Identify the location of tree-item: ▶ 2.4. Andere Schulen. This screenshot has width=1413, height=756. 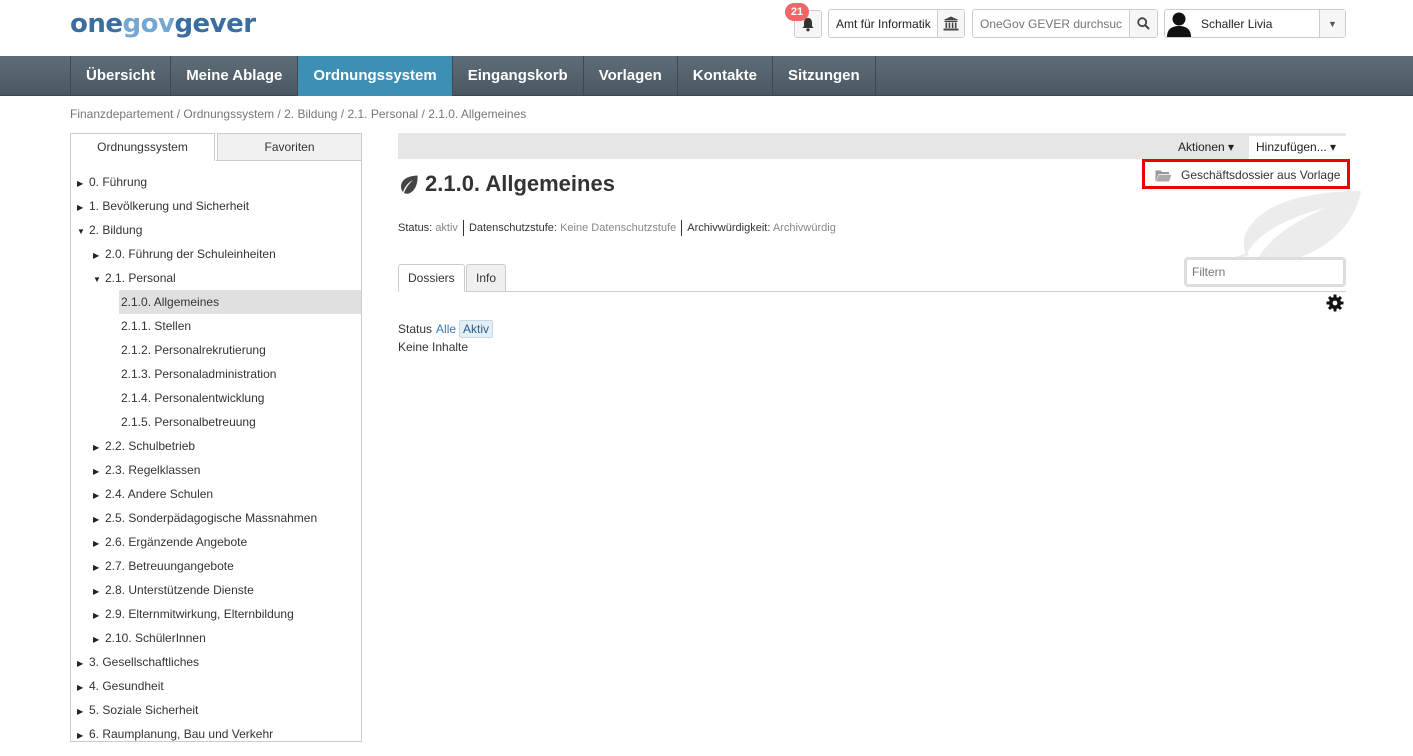
(153, 494).